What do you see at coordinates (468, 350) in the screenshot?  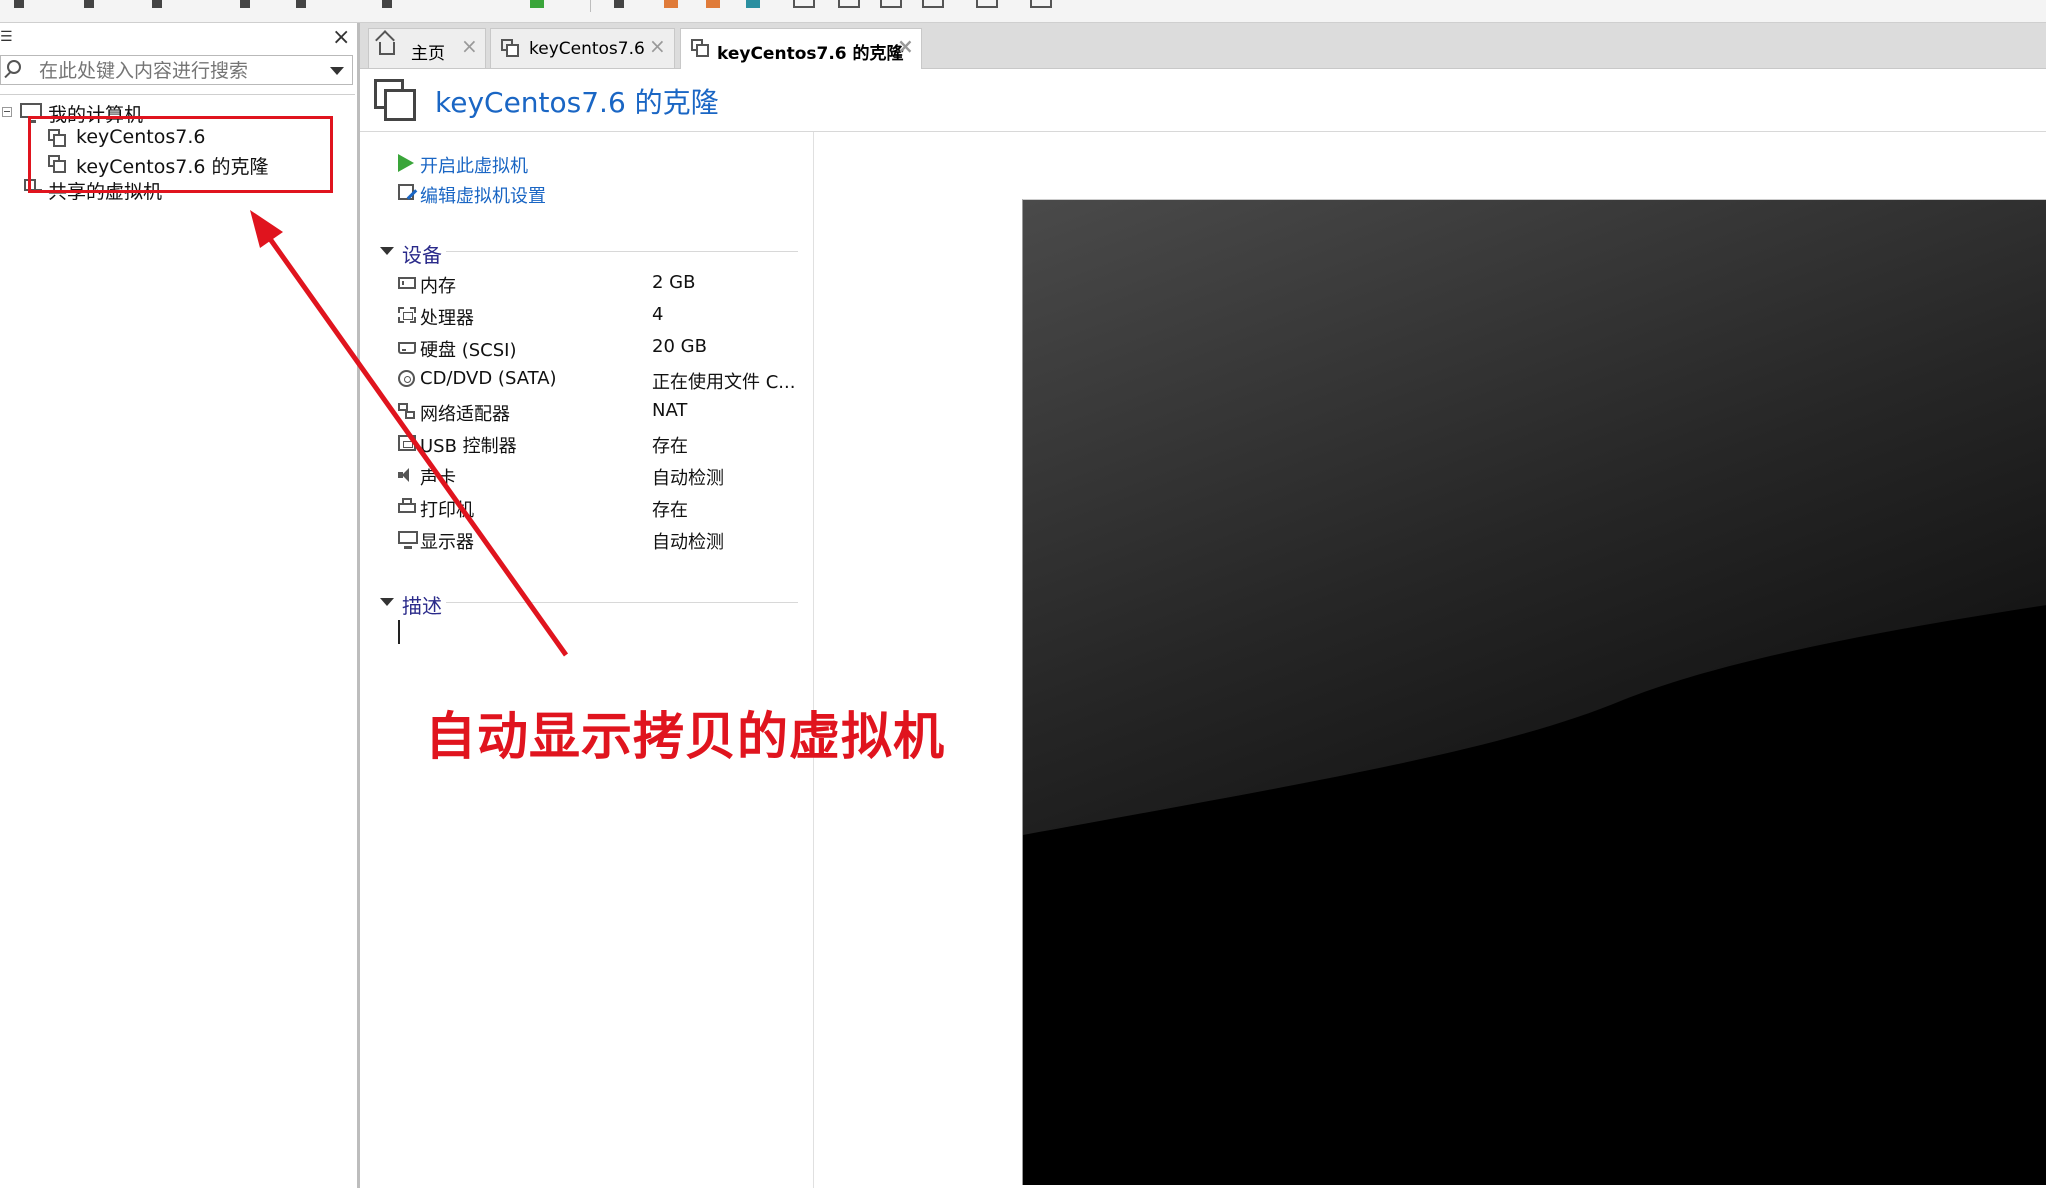 I see `device-name: 硬盘 (SCSI)` at bounding box center [468, 350].